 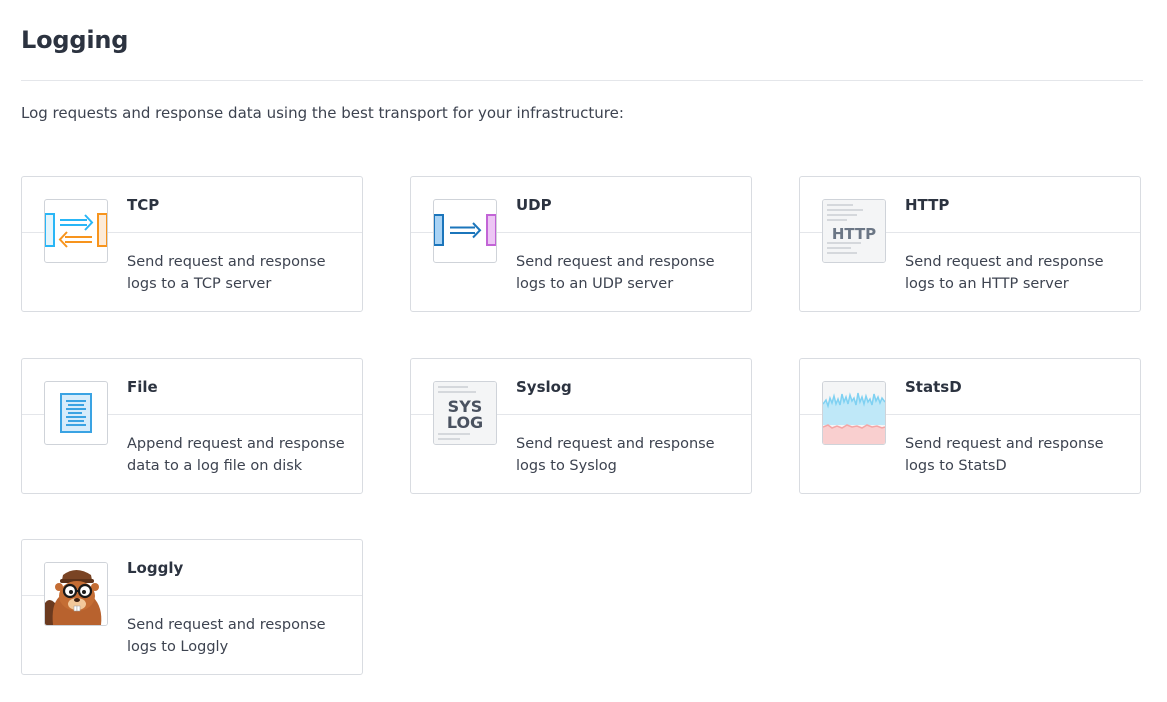 What do you see at coordinates (76, 594) in the screenshot?
I see `loggly-beaver-icon` at bounding box center [76, 594].